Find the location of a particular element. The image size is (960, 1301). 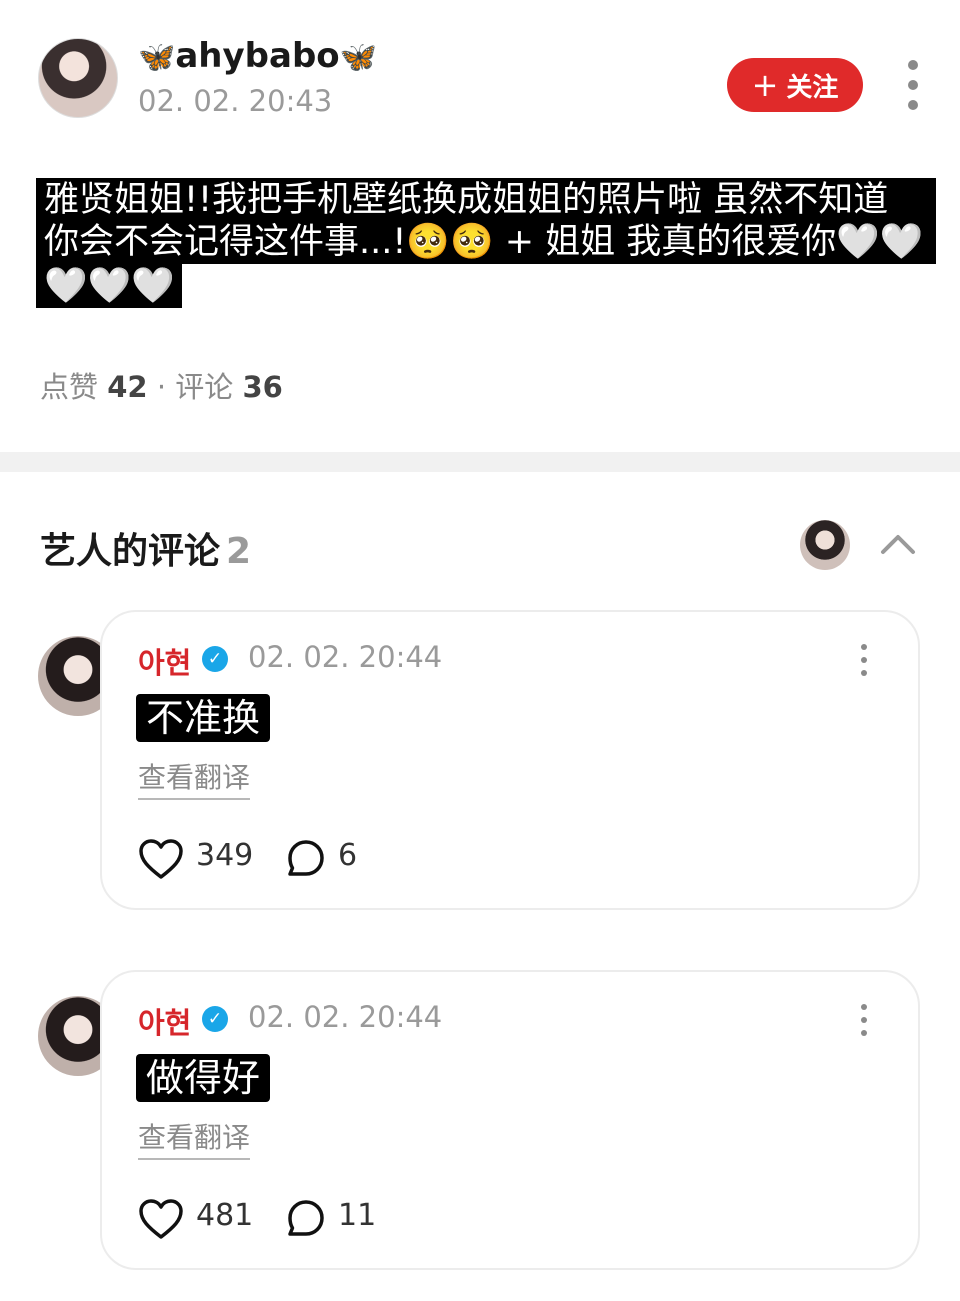

section-divider is located at coordinates (480, 462).